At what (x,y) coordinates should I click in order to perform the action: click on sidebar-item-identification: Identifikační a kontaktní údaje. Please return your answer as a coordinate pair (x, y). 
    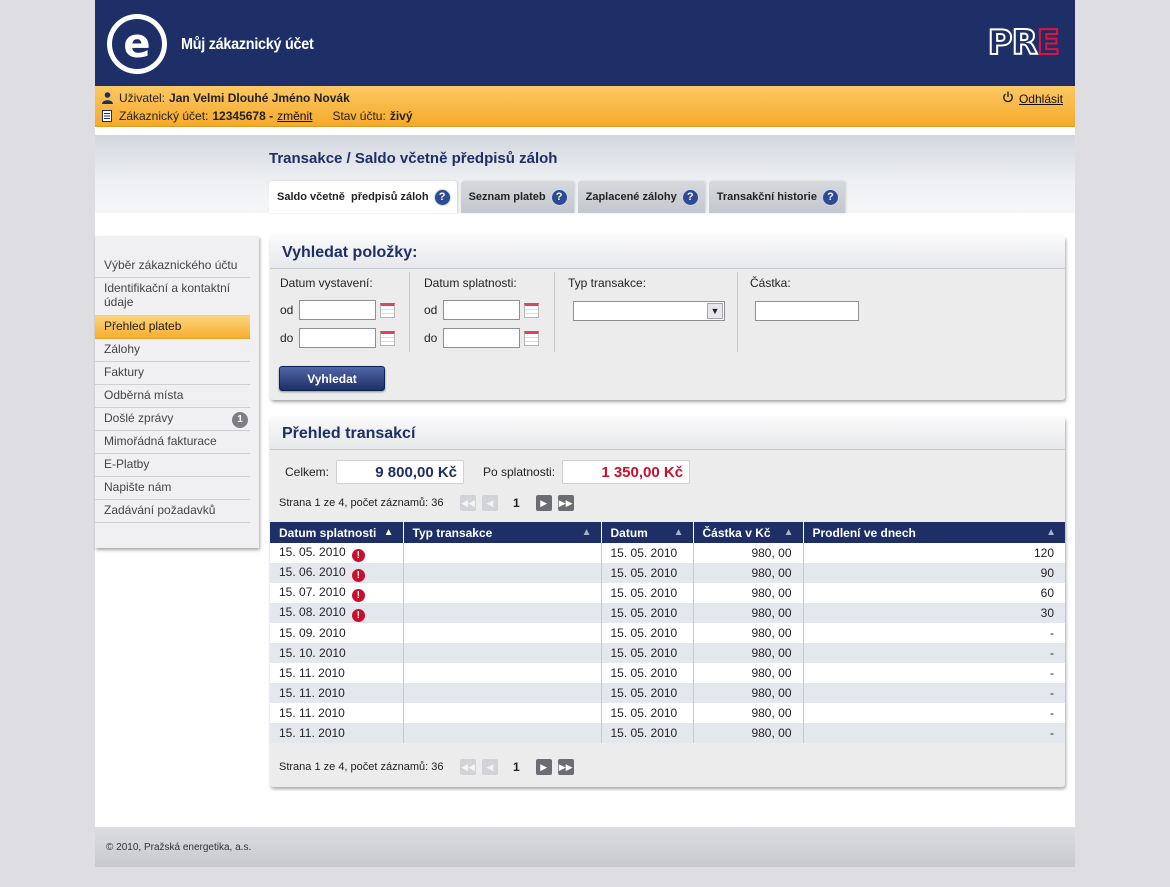
    Looking at the image, I should click on (172, 297).